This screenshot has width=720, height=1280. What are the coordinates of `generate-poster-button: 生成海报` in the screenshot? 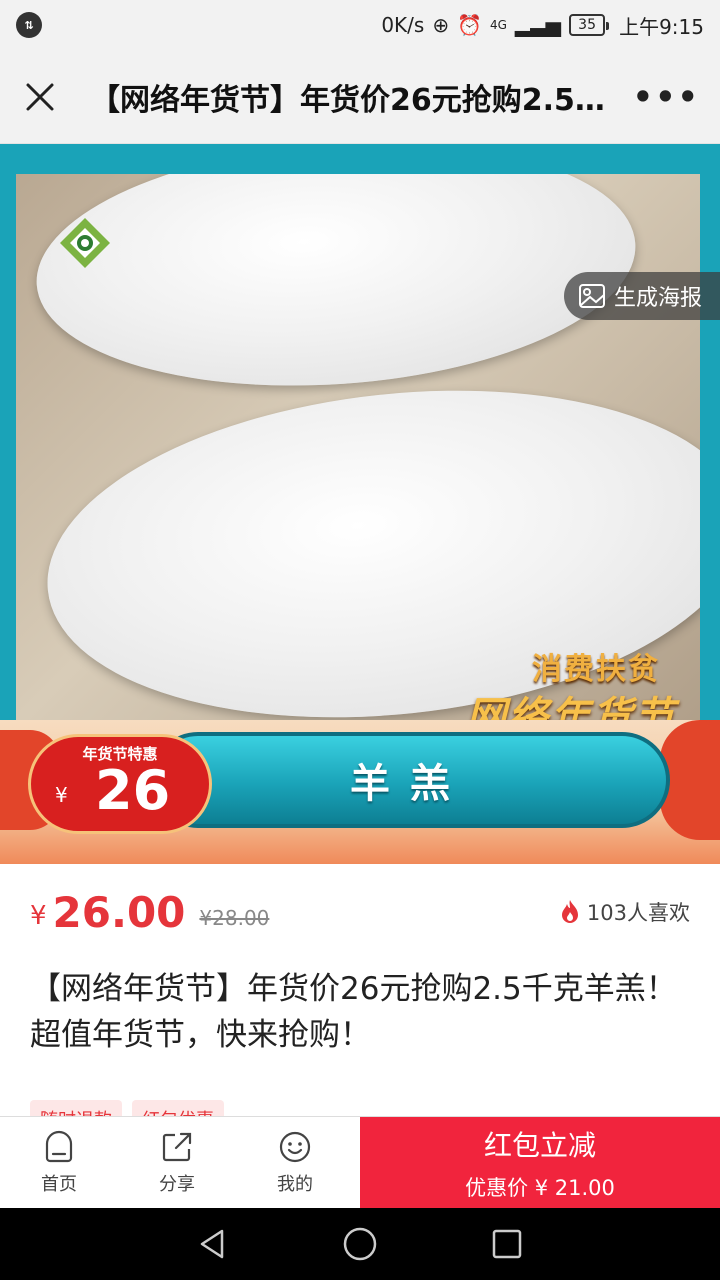 It's located at (641, 296).